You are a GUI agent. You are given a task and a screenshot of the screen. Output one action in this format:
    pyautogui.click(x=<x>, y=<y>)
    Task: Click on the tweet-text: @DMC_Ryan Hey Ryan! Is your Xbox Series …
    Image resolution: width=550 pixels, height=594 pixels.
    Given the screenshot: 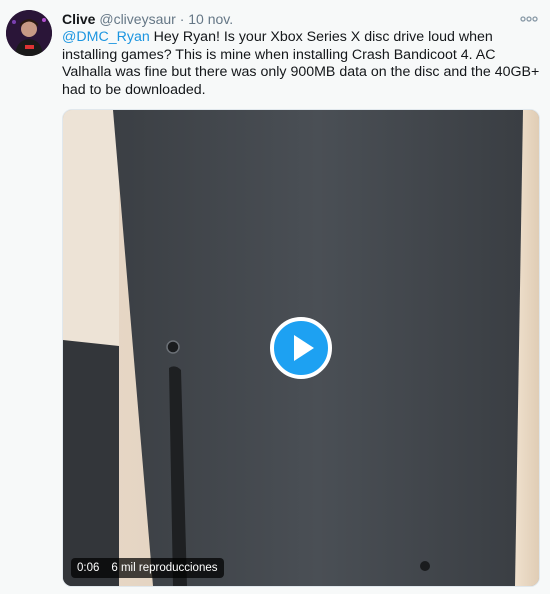 What is the action you would take?
    pyautogui.click(x=302, y=64)
    